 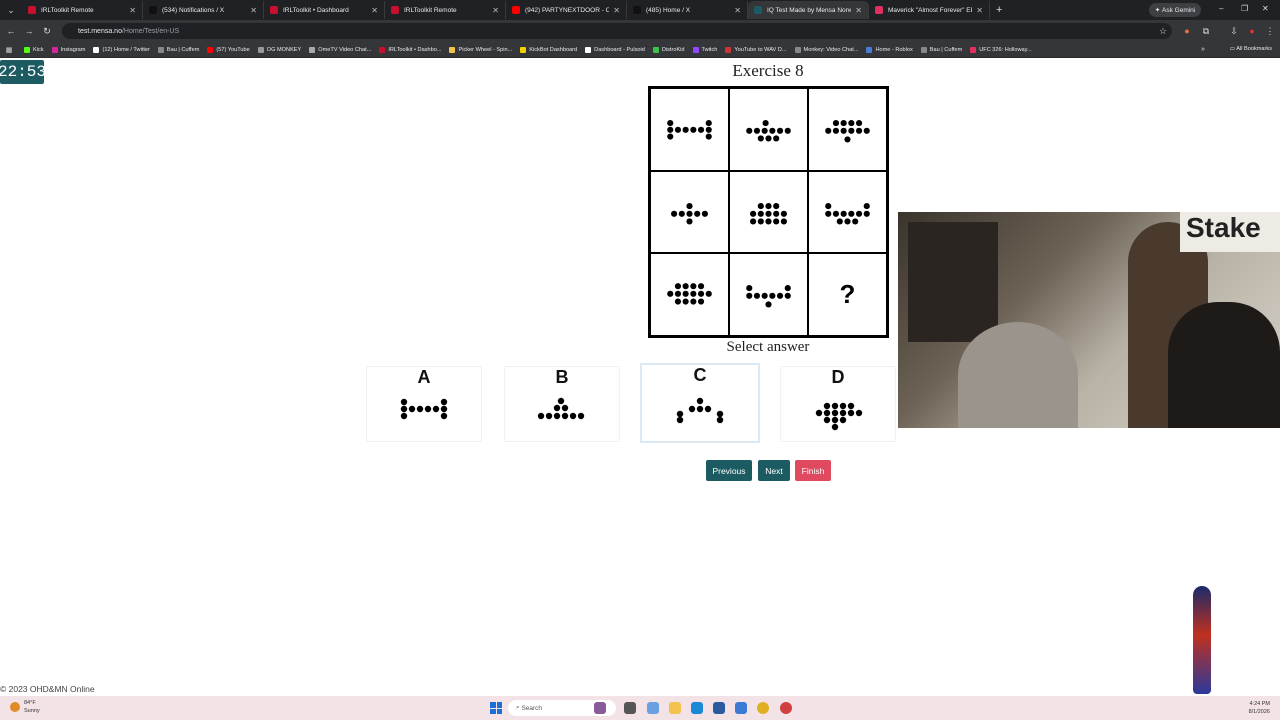 What do you see at coordinates (68, 49) in the screenshot?
I see `bookmark-item: Instagram` at bounding box center [68, 49].